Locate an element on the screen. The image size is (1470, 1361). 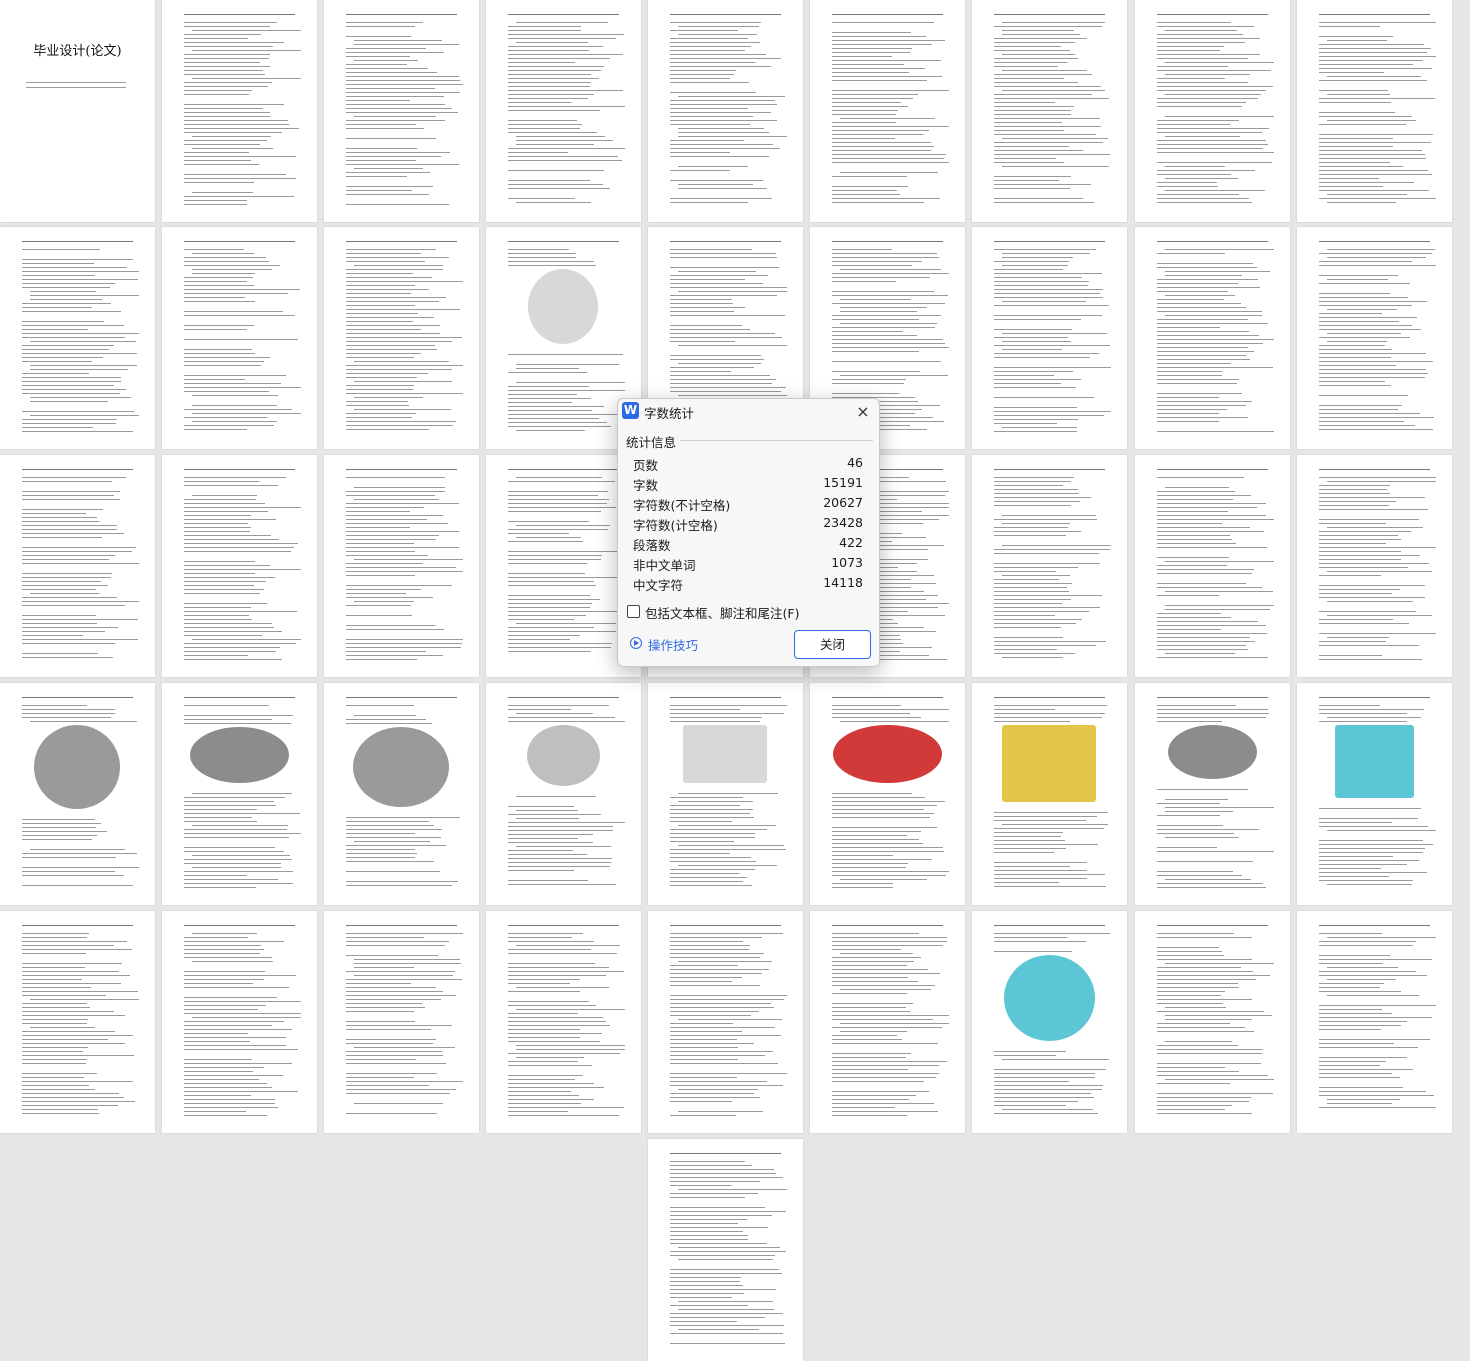
close-icon: × is located at coordinates (863, 412).